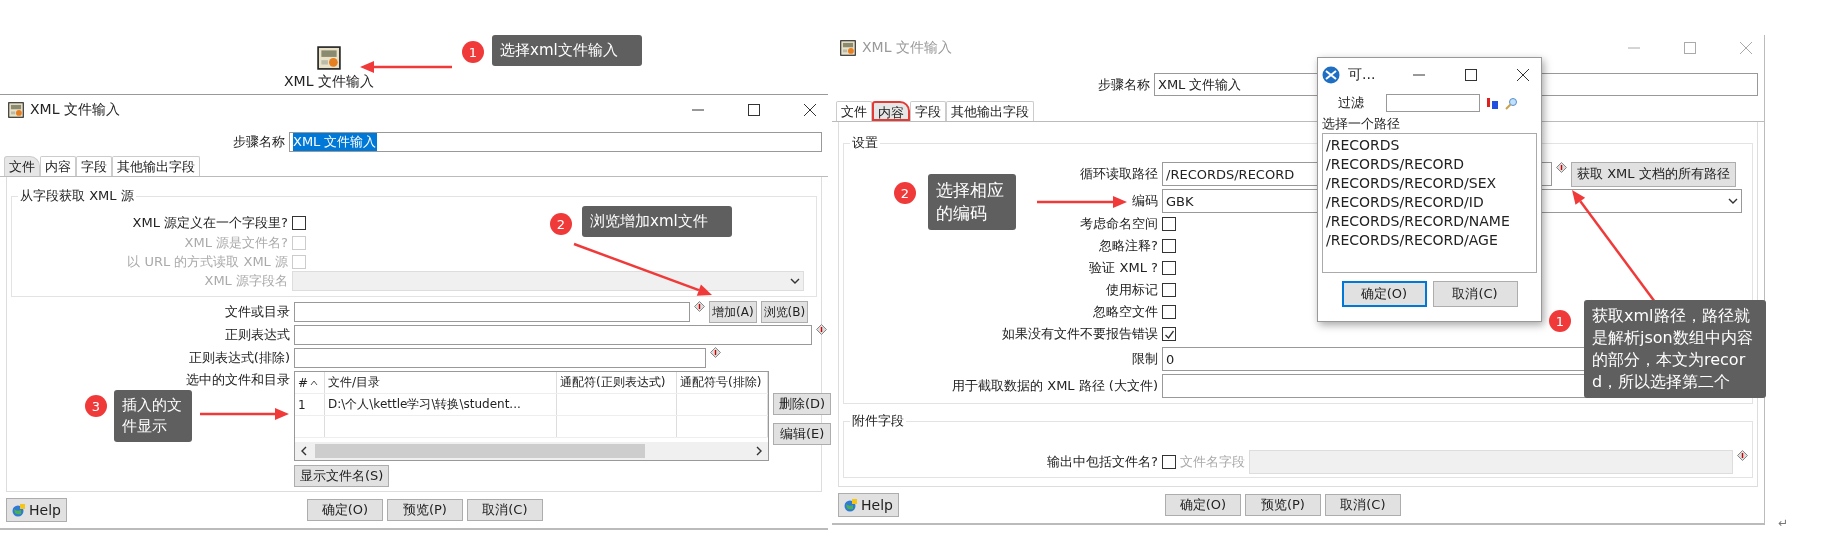 Image resolution: width=1839 pixels, height=552 pixels. I want to click on field-label: 限制, so click(1145, 358).